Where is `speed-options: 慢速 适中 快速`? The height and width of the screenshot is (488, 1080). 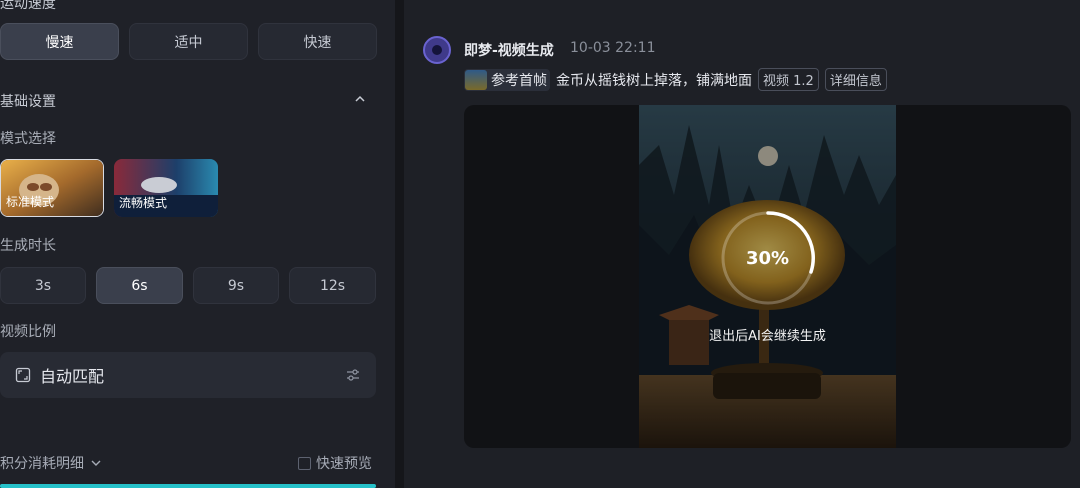
speed-options: 慢速 适中 快速 is located at coordinates (188, 41).